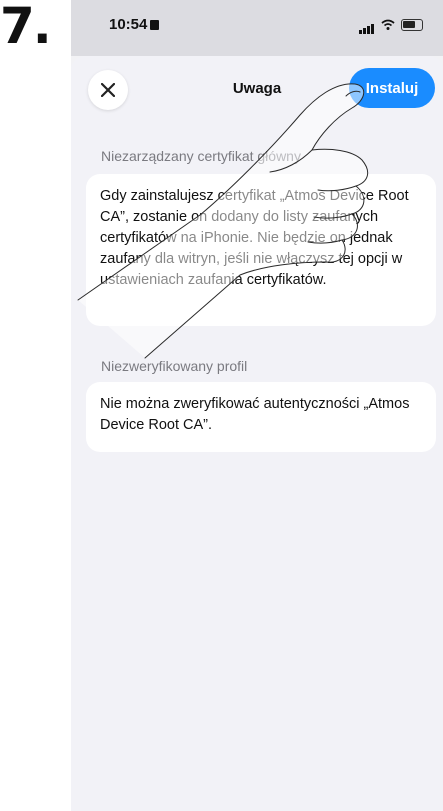 This screenshot has height=811, width=443. I want to click on step-number: 7., so click(26, 27).